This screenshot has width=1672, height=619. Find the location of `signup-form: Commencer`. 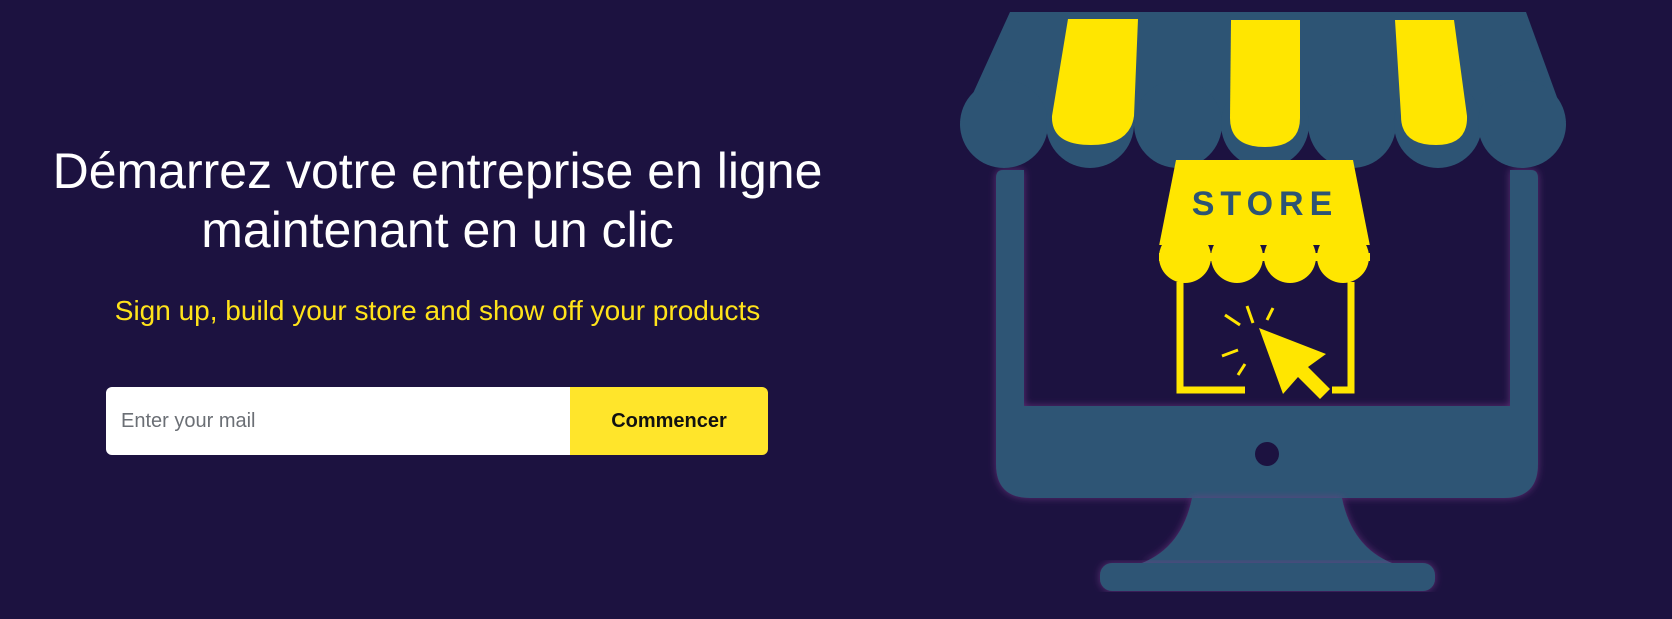

signup-form: Commencer is located at coordinates (437, 421).